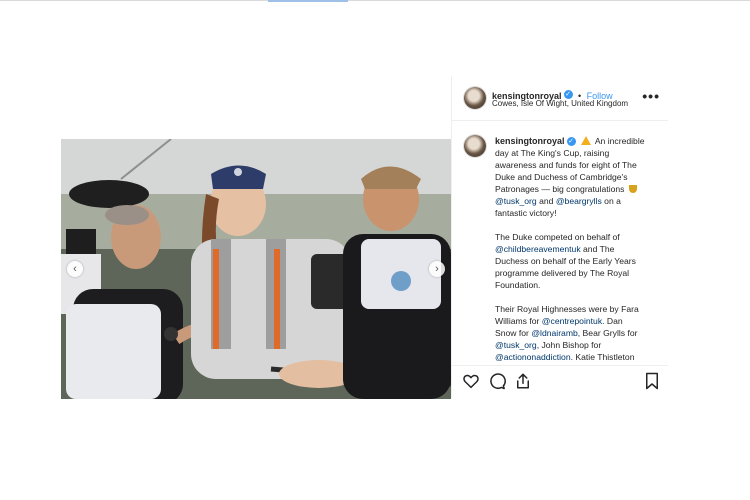 The height and width of the screenshot is (500, 750). What do you see at coordinates (602, 357) in the screenshot?
I see `caption-text: . Katie Thistleton` at bounding box center [602, 357].